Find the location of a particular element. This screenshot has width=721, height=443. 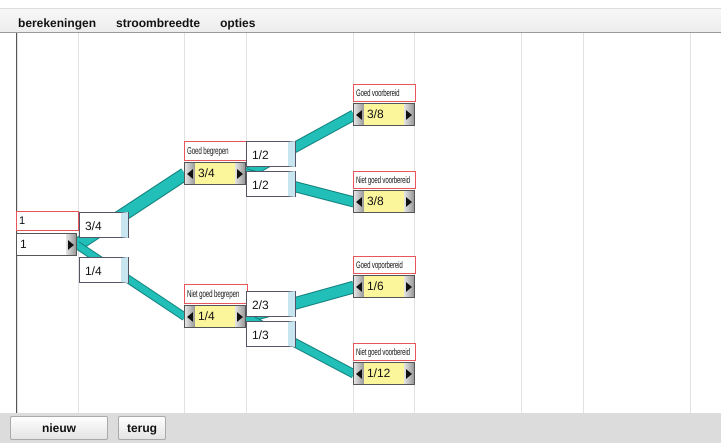

node-label: Goed begrepen is located at coordinates (216, 151).